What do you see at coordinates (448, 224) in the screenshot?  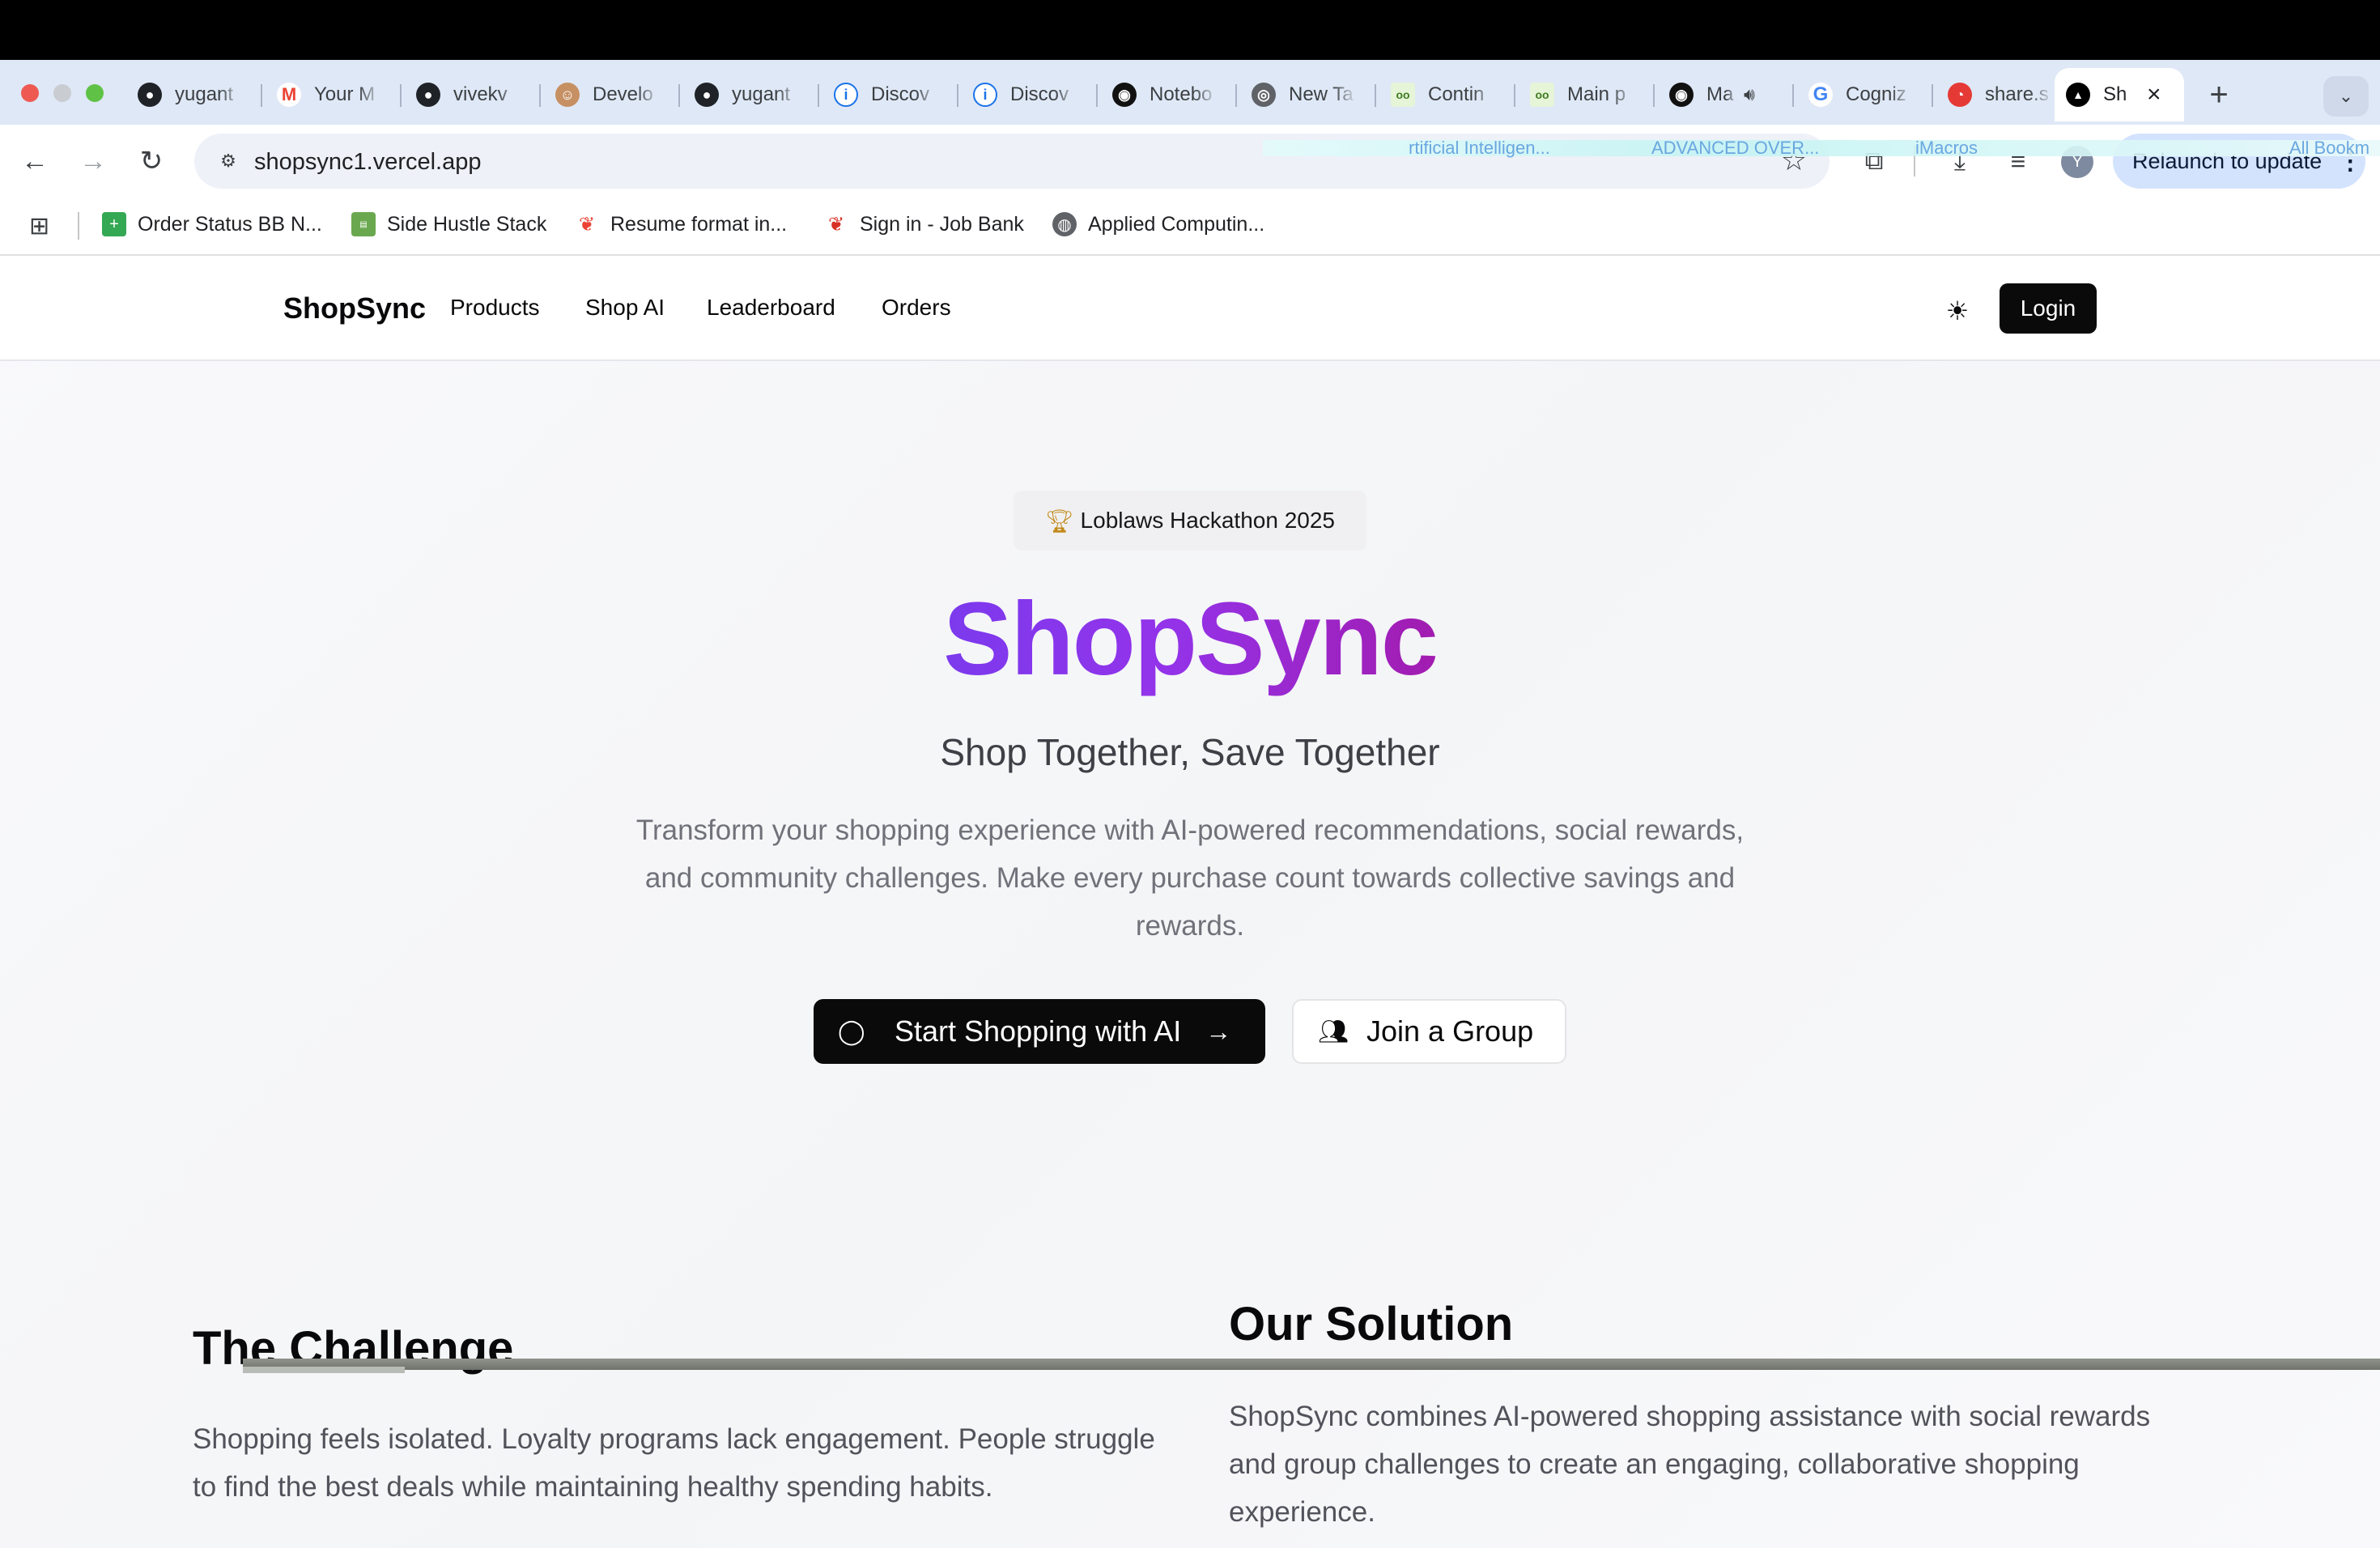 I see `bookmark-item: ▤ Side Hustle Stack` at bounding box center [448, 224].